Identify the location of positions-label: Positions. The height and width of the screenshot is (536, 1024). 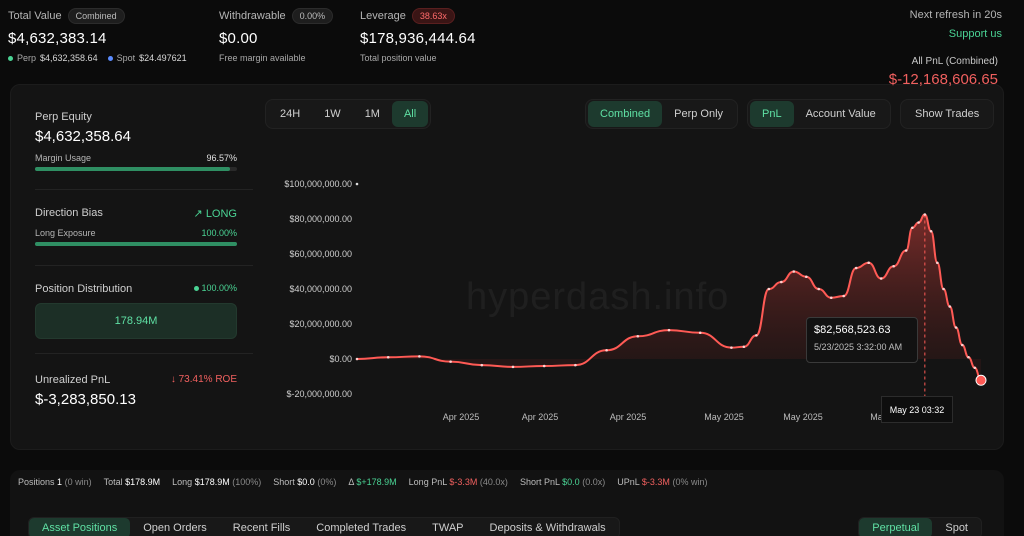
(36, 482).